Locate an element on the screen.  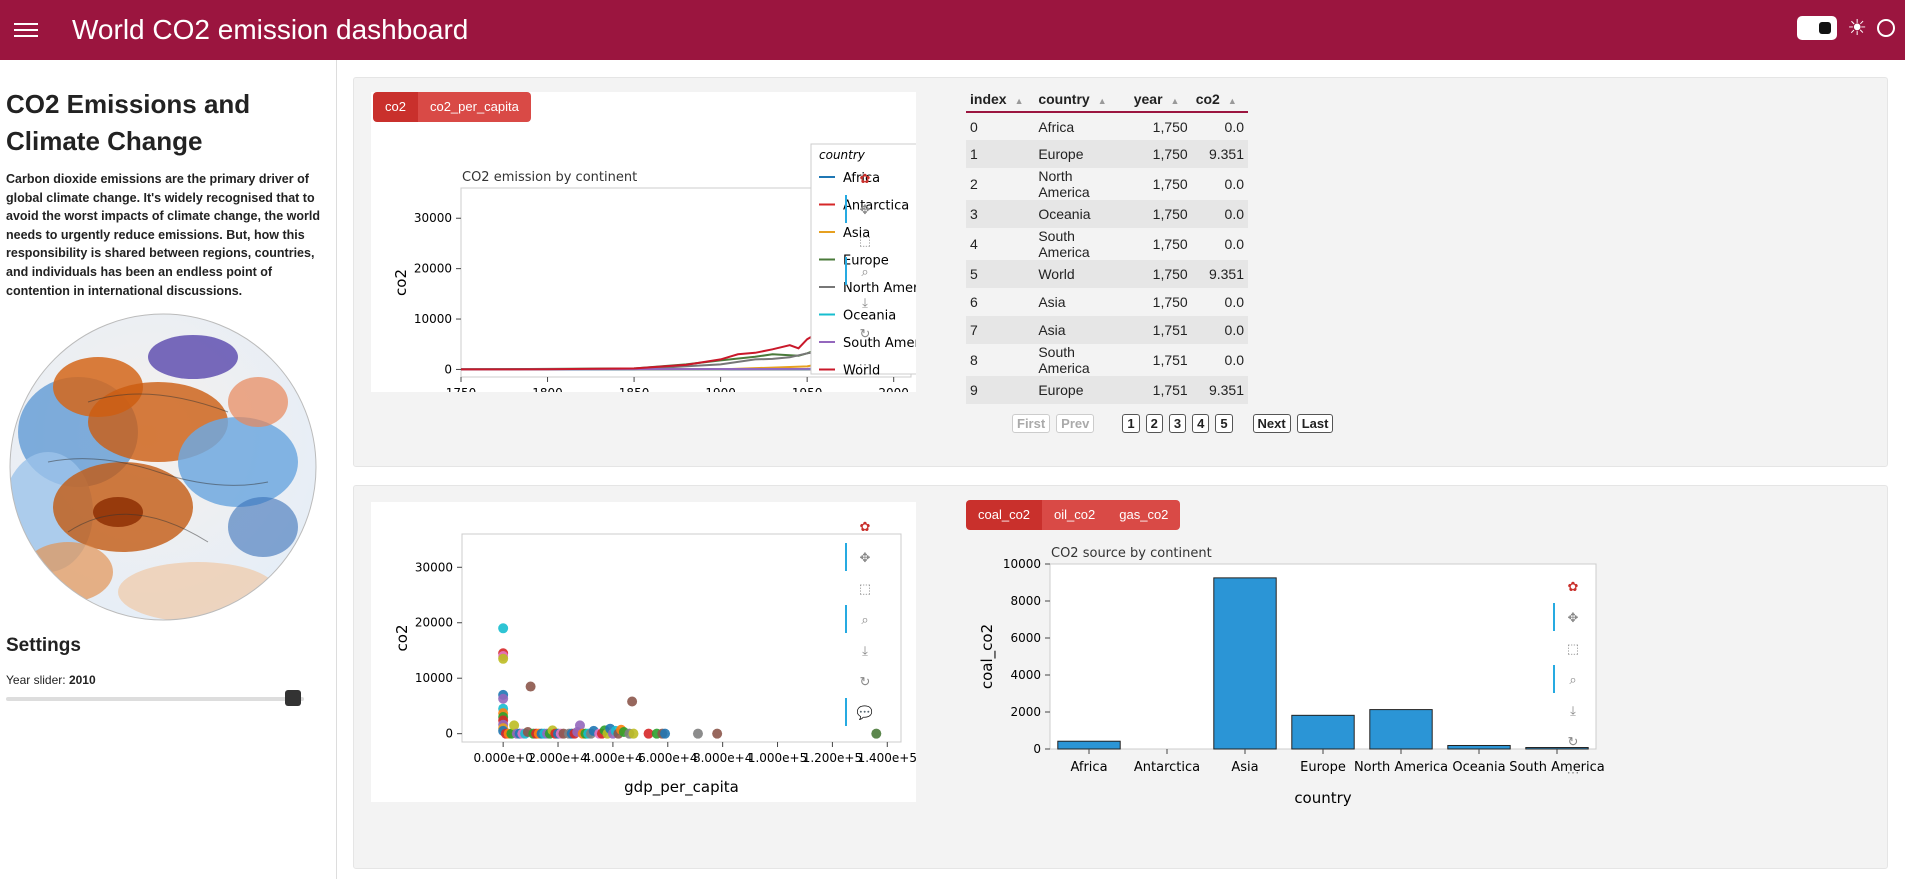
pager-page-4: 4 is located at coordinates (1201, 423).